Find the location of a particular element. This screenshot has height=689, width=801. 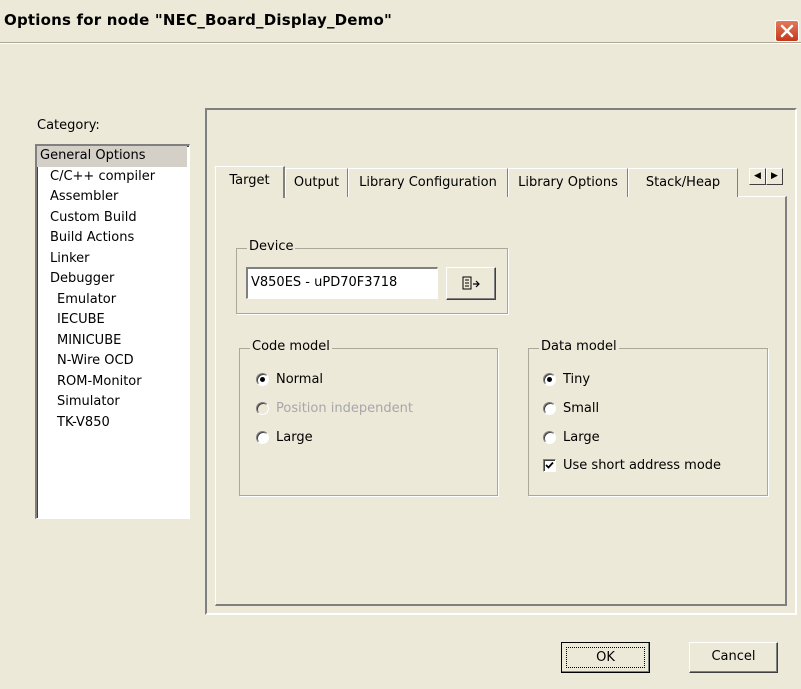

title-divider is located at coordinates (400, 43).